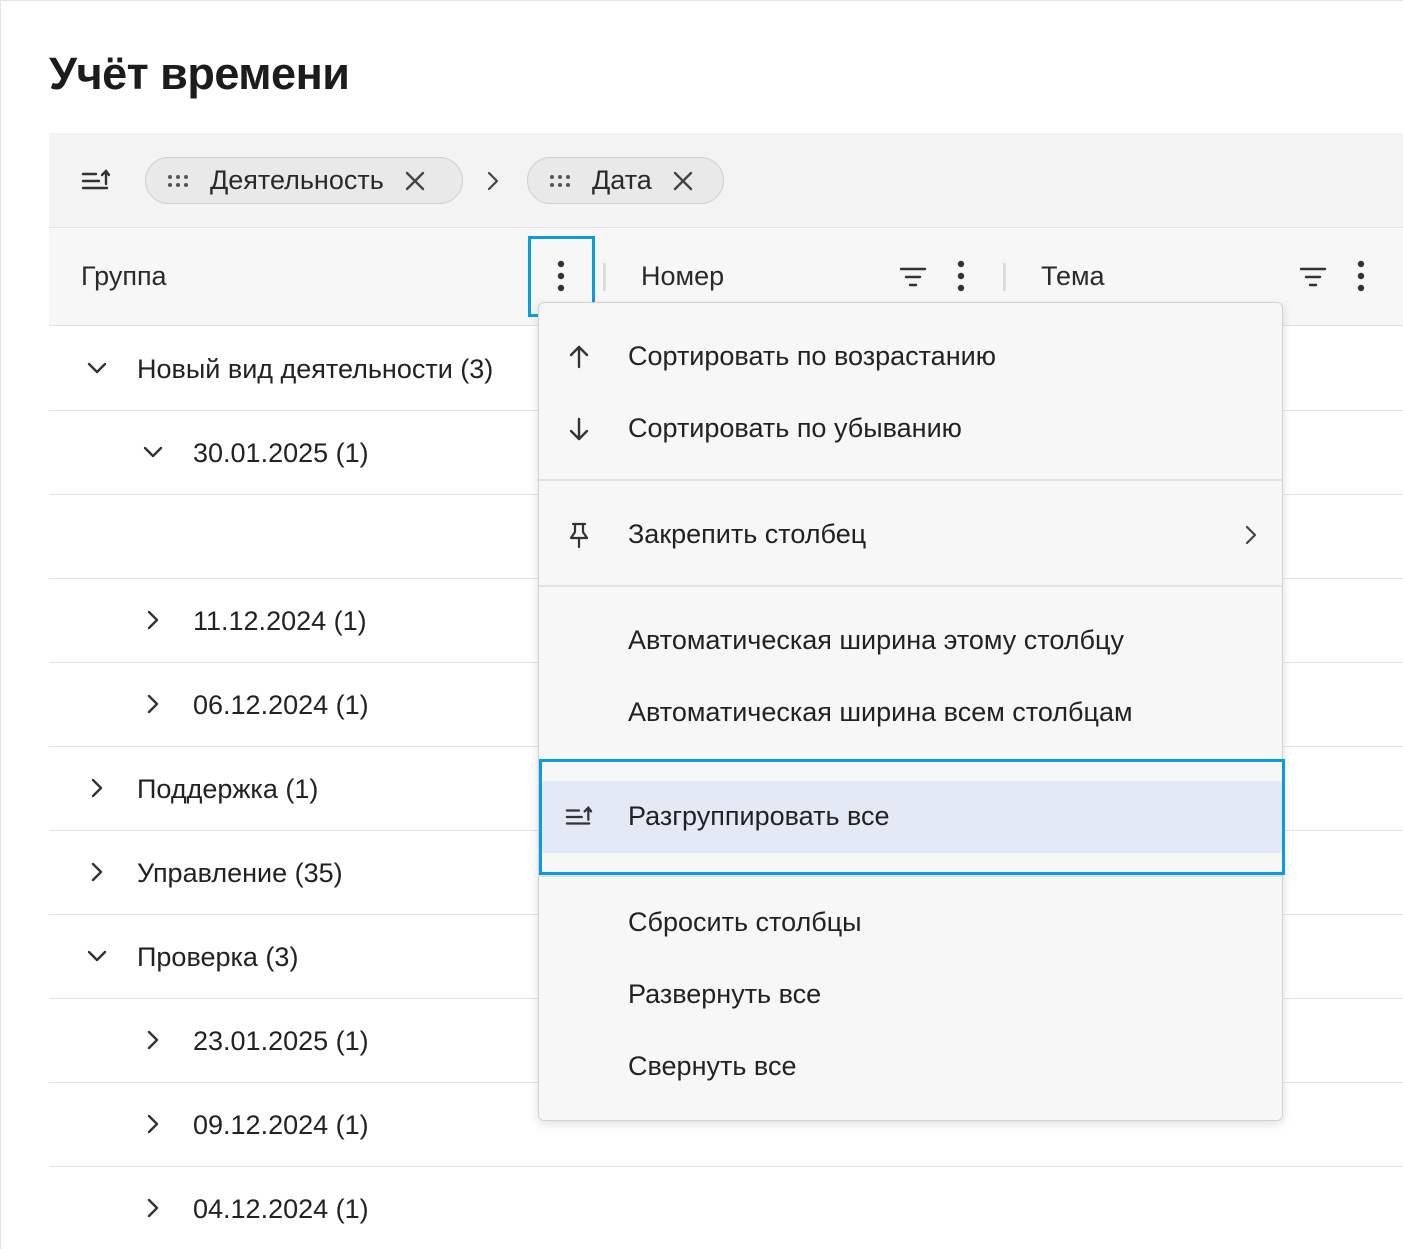 This screenshot has width=1403, height=1249. Describe the element at coordinates (725, 994) in the screenshot. I see `menu-item-label: Развернуть все` at that location.